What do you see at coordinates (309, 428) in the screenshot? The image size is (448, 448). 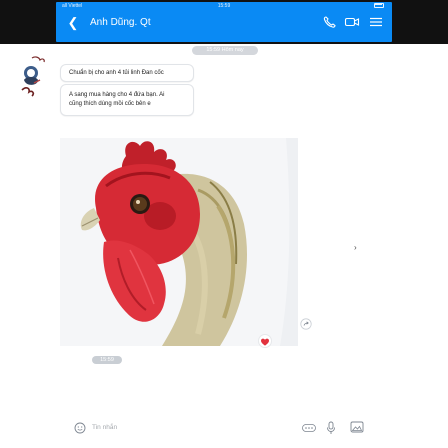 I see `more-dots-icon` at bounding box center [309, 428].